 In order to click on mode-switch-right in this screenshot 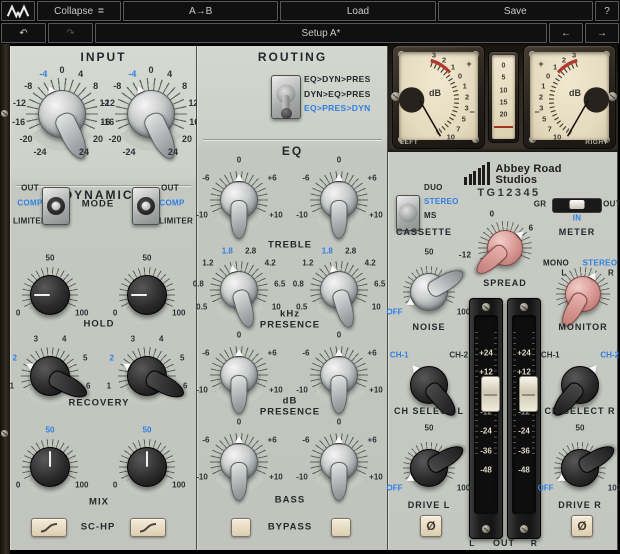, I will do `click(146, 206)`.